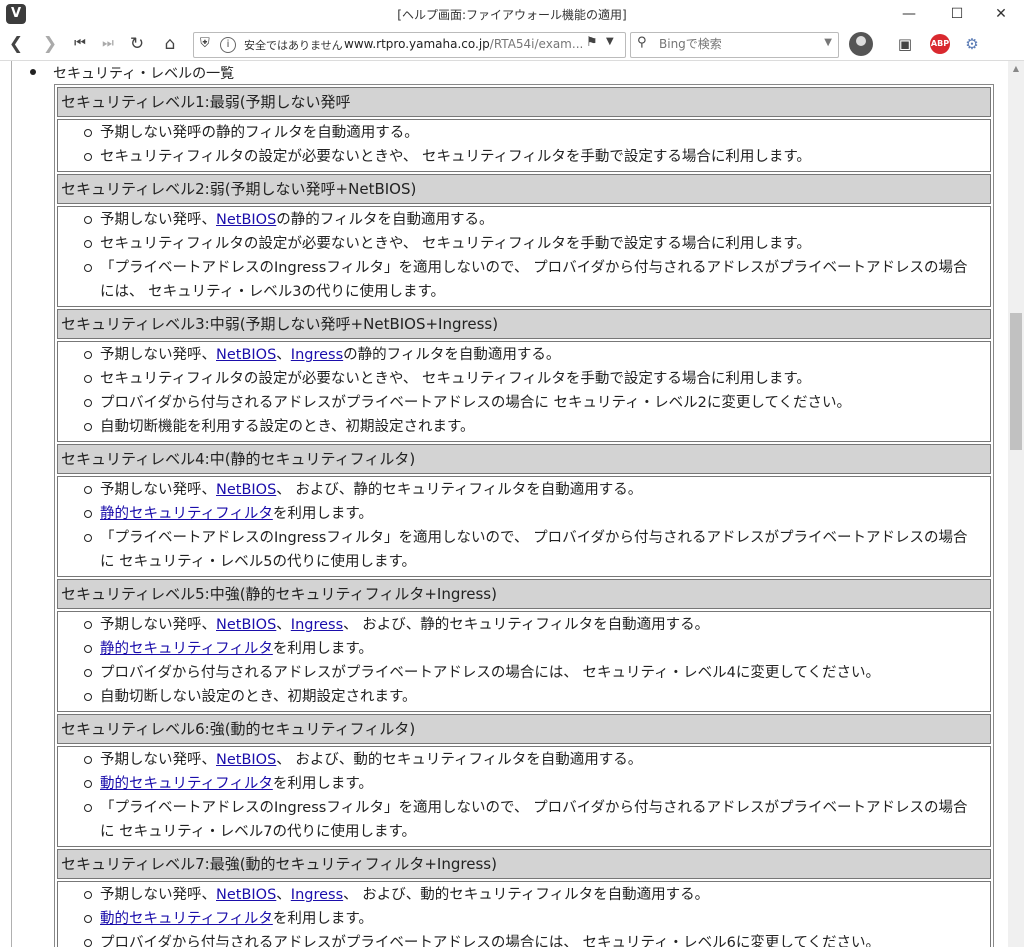 The width and height of the screenshot is (1024, 947). What do you see at coordinates (33, 72) in the screenshot?
I see `bullet-icon` at bounding box center [33, 72].